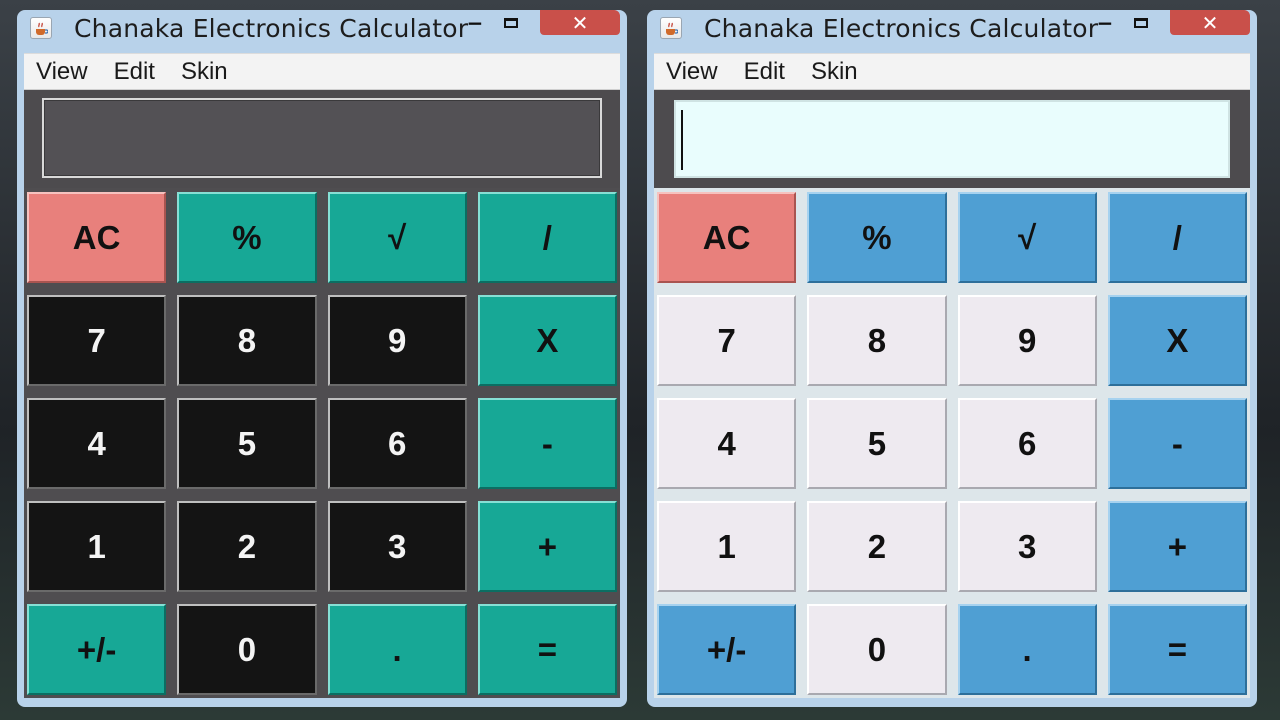  I want to click on text-caret, so click(682, 140).